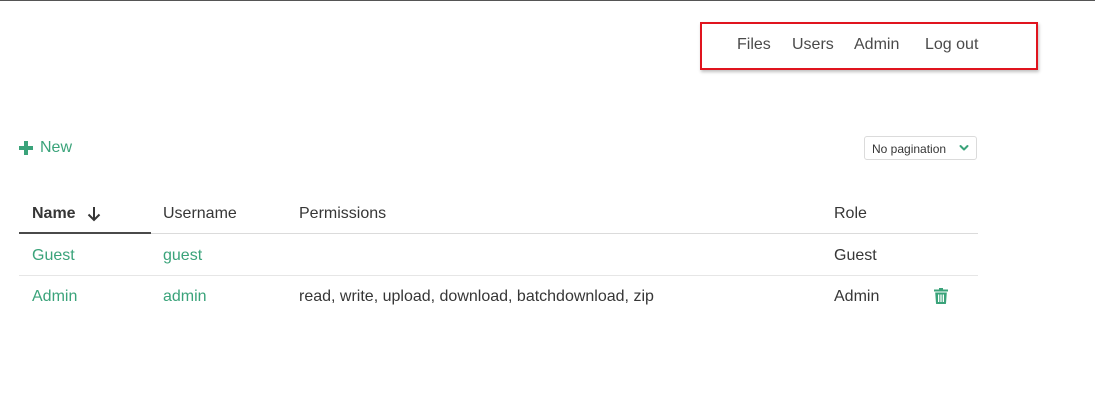  Describe the element at coordinates (26, 148) in the screenshot. I see `plus-icon` at that location.